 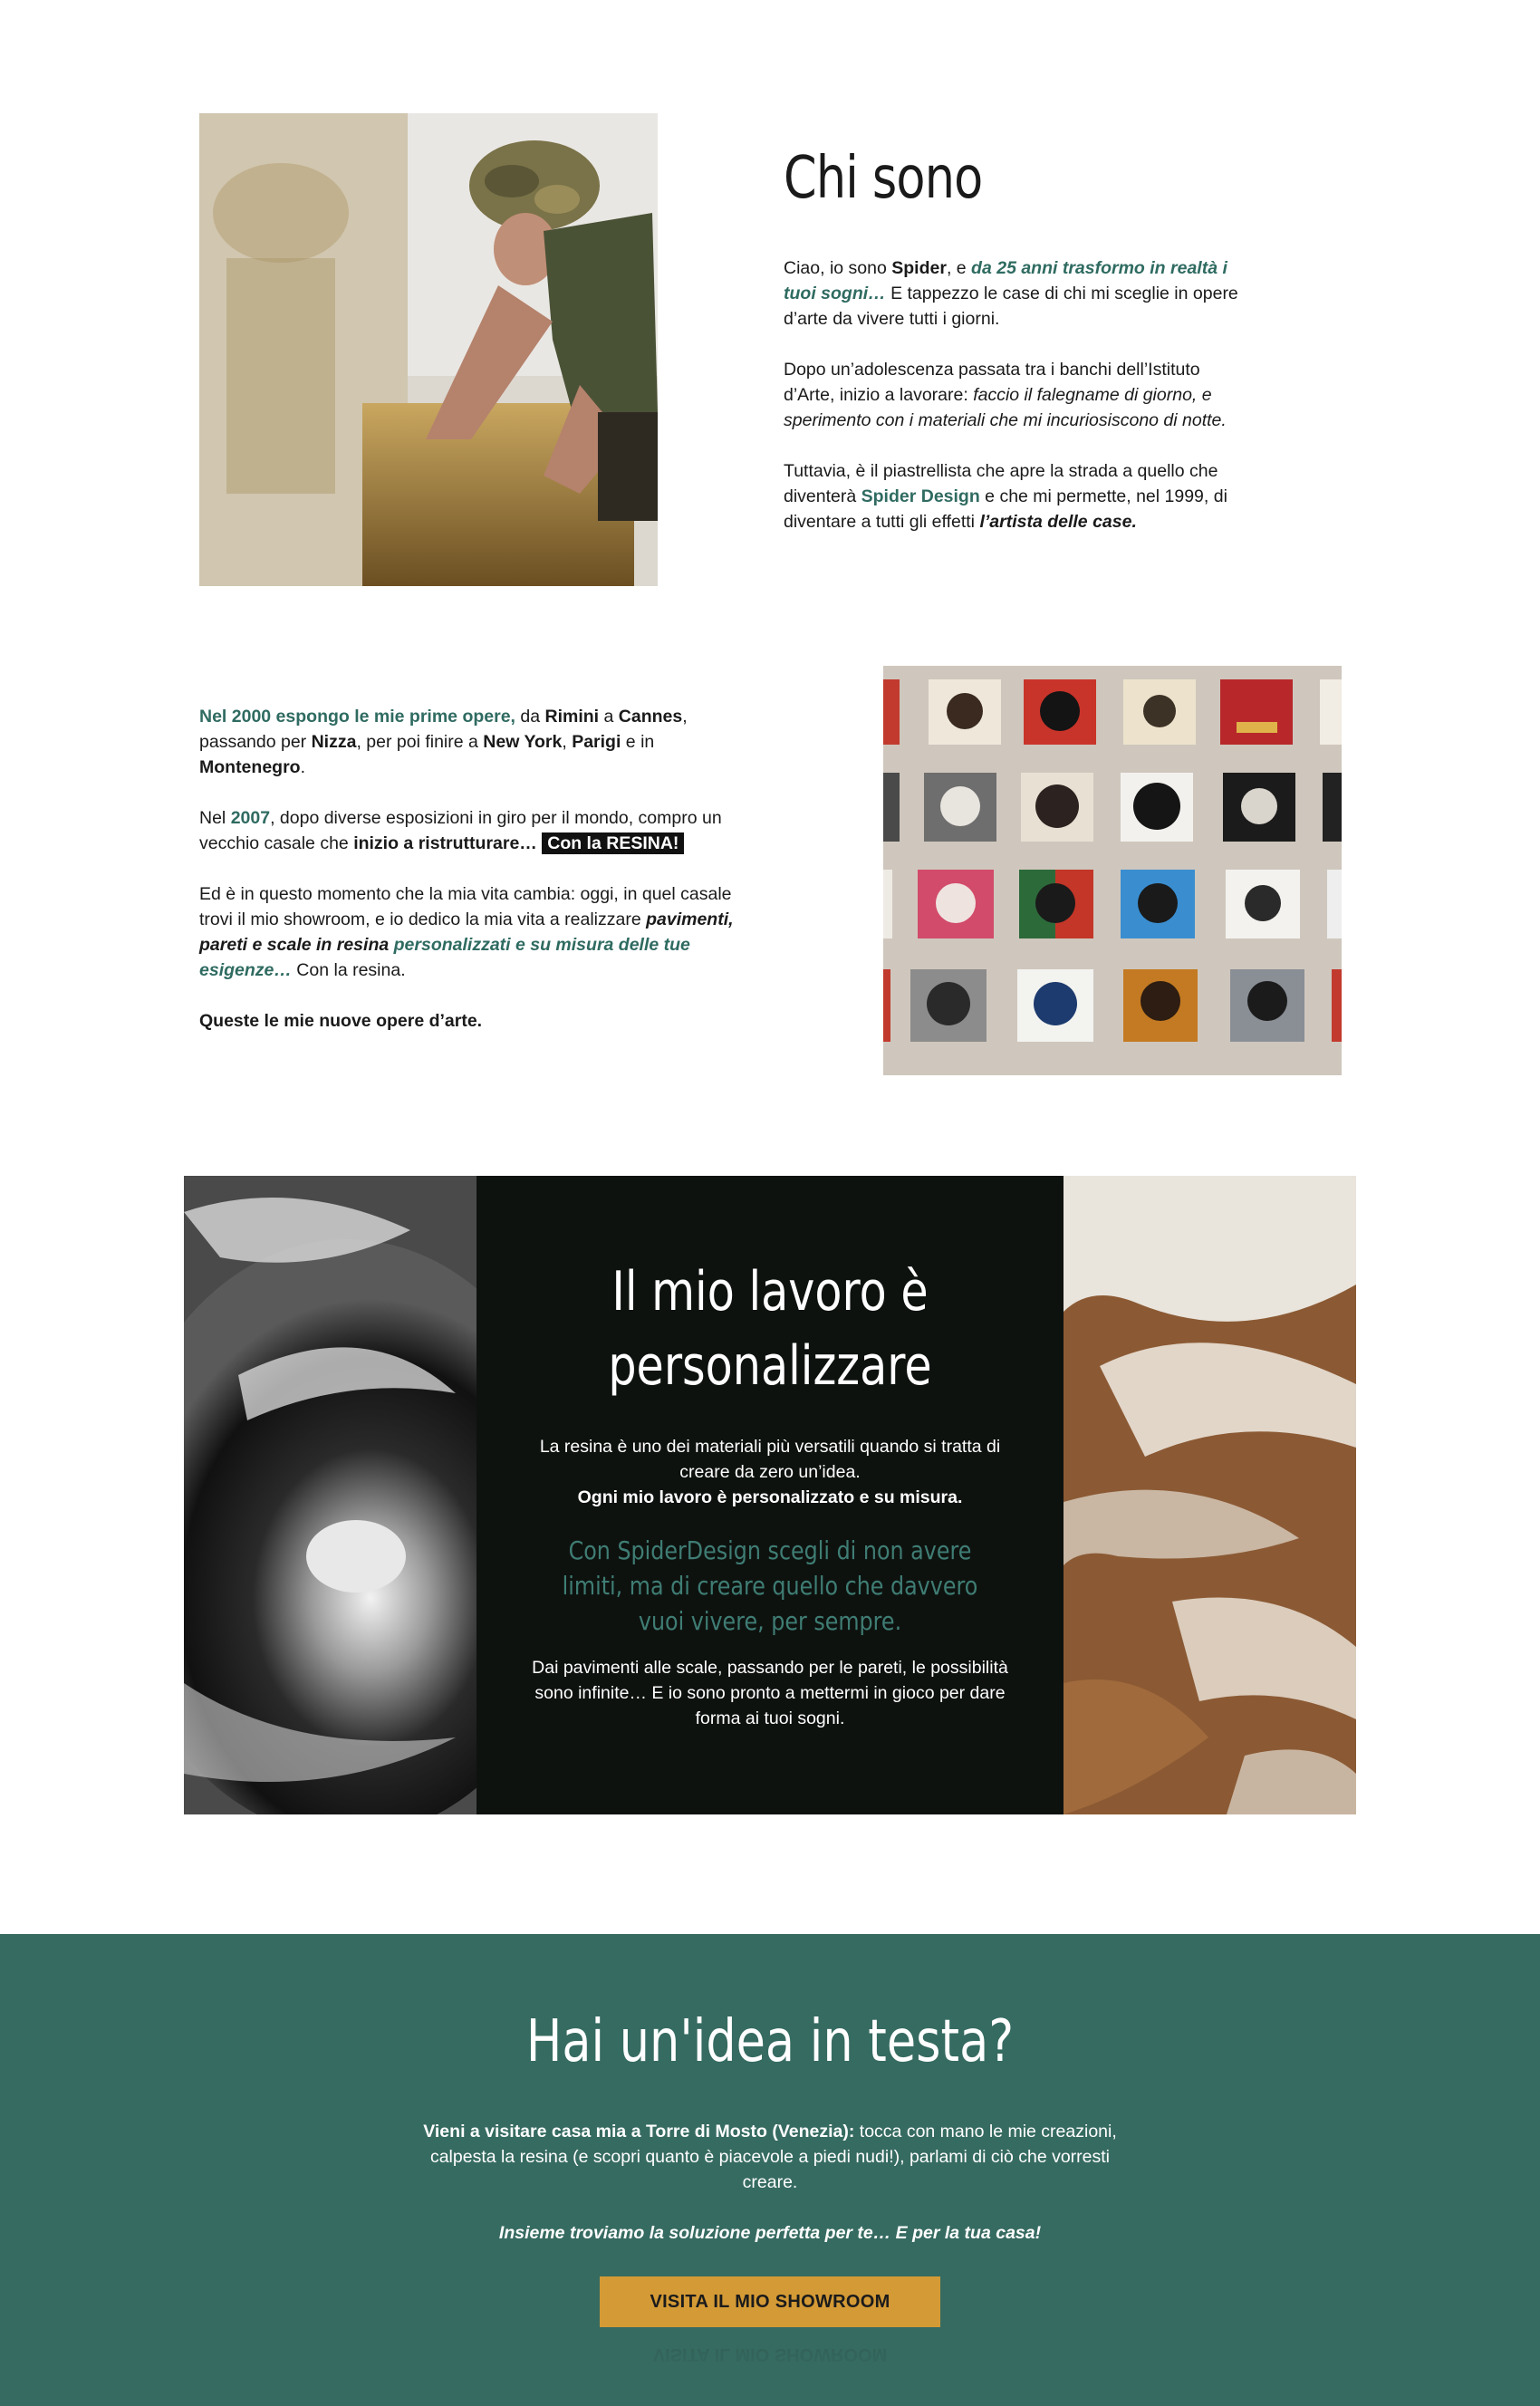 I want to click on story-closing-line: Queste le mie nuove opere d’arte., so click(x=341, y=1021).